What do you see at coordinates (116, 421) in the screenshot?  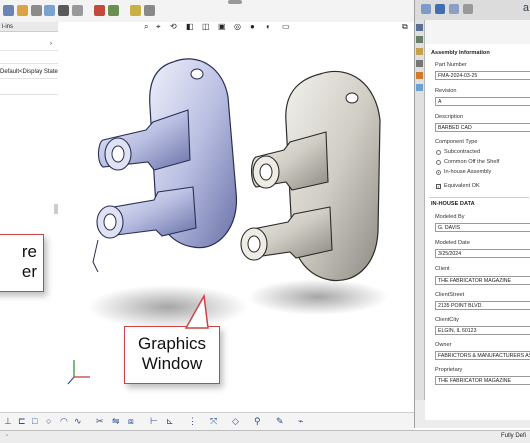 I see `mirror-tool-icon: ⇋` at bounding box center [116, 421].